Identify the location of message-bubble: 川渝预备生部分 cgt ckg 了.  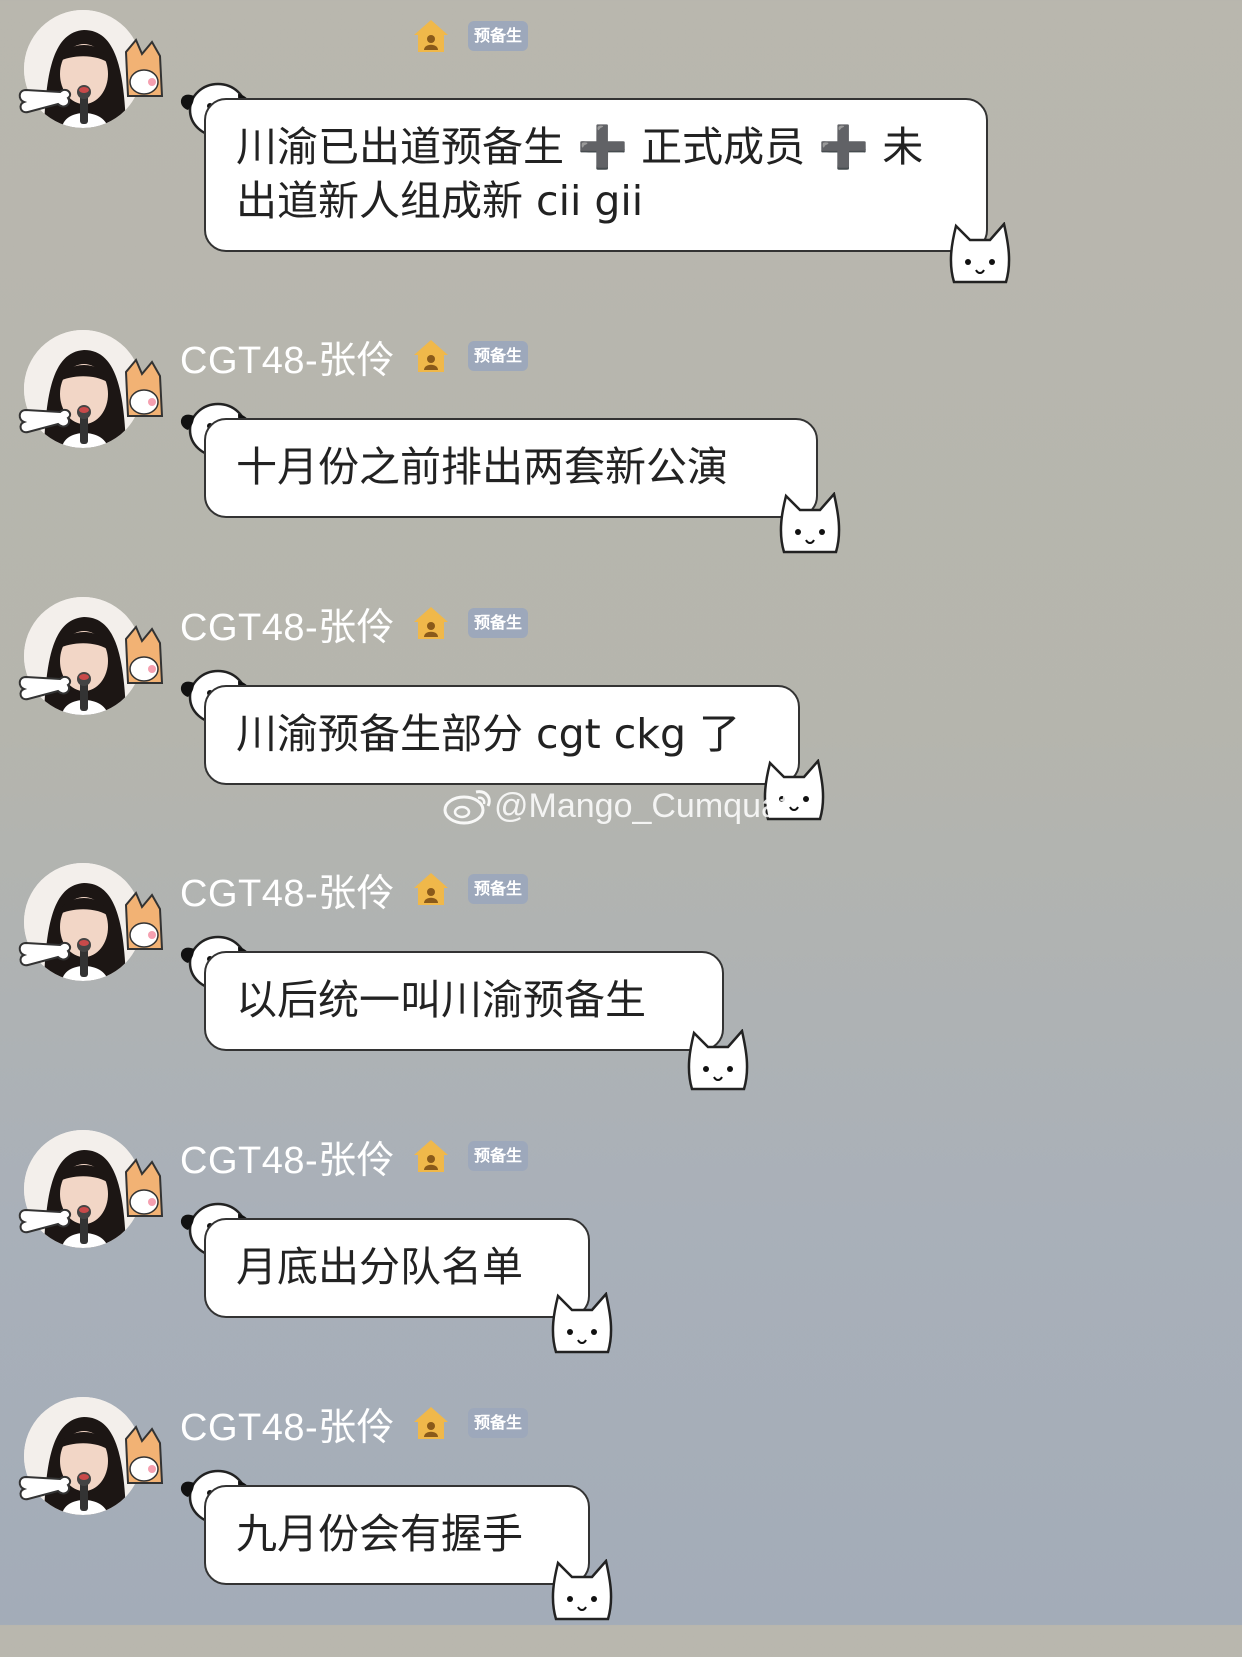
(502, 735).